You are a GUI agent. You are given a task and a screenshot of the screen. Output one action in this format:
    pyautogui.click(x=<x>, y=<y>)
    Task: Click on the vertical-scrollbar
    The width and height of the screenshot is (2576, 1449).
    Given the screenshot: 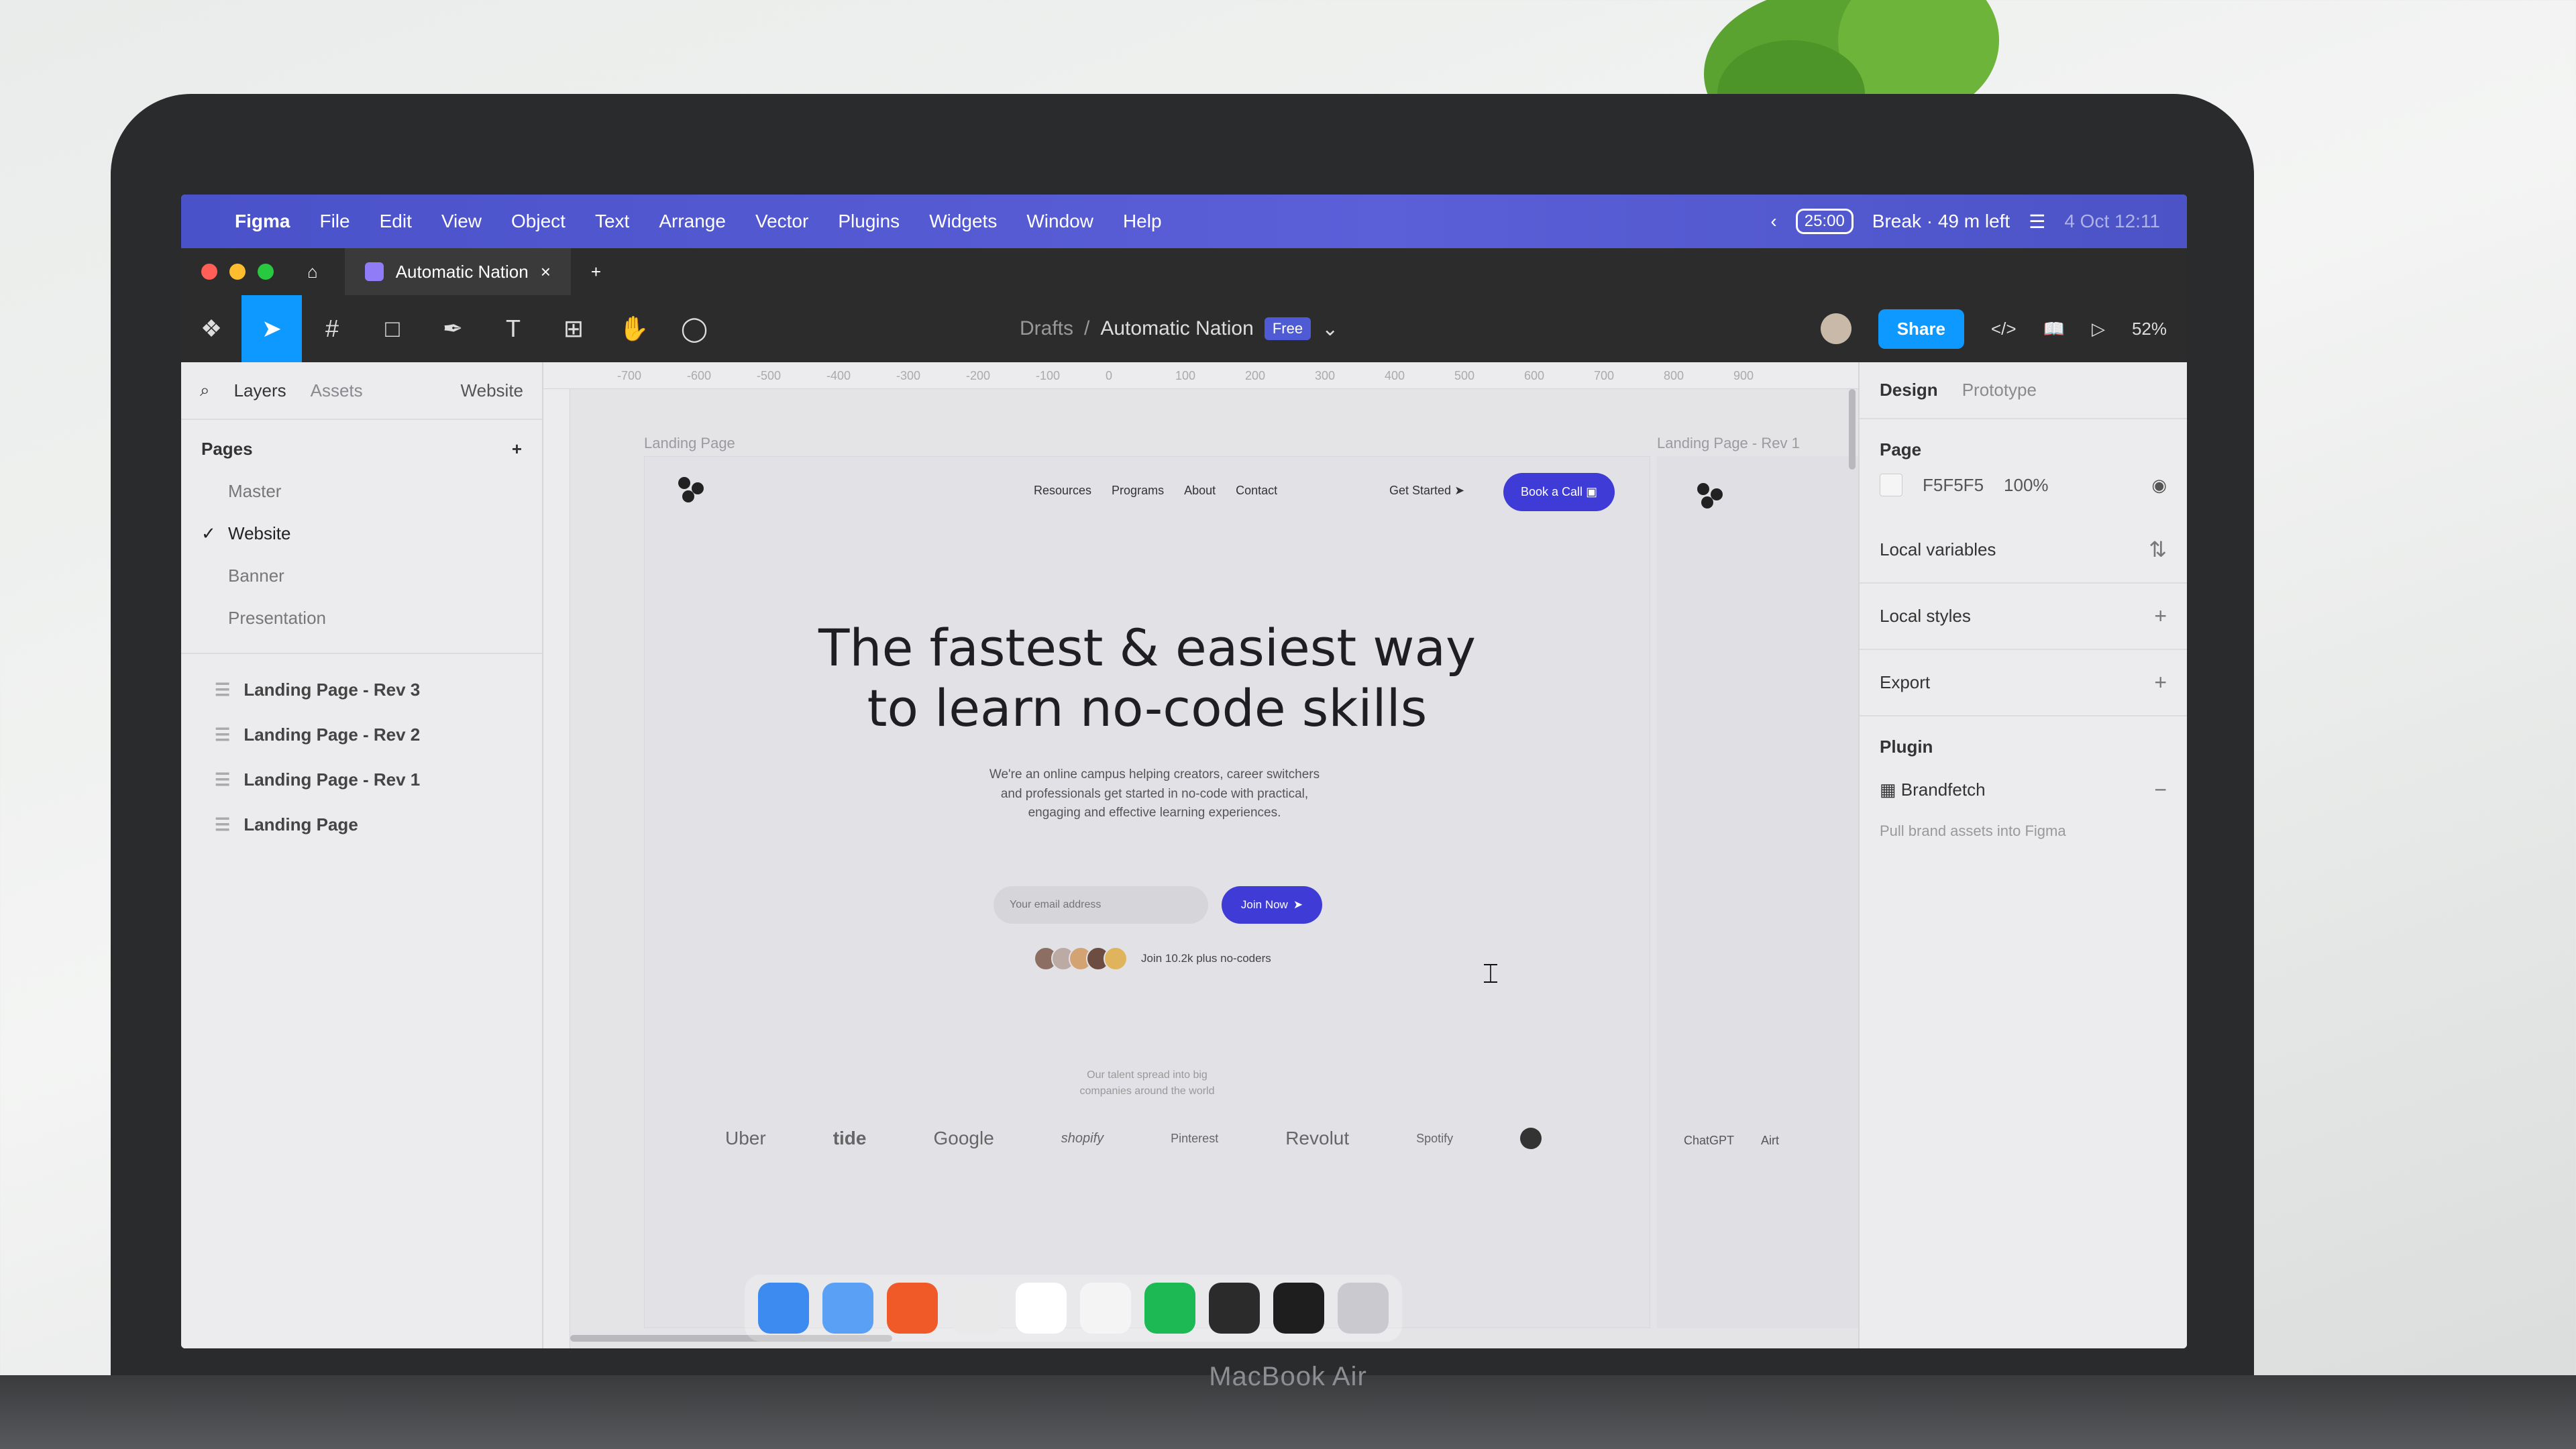 What is the action you would take?
    pyautogui.click(x=1852, y=429)
    